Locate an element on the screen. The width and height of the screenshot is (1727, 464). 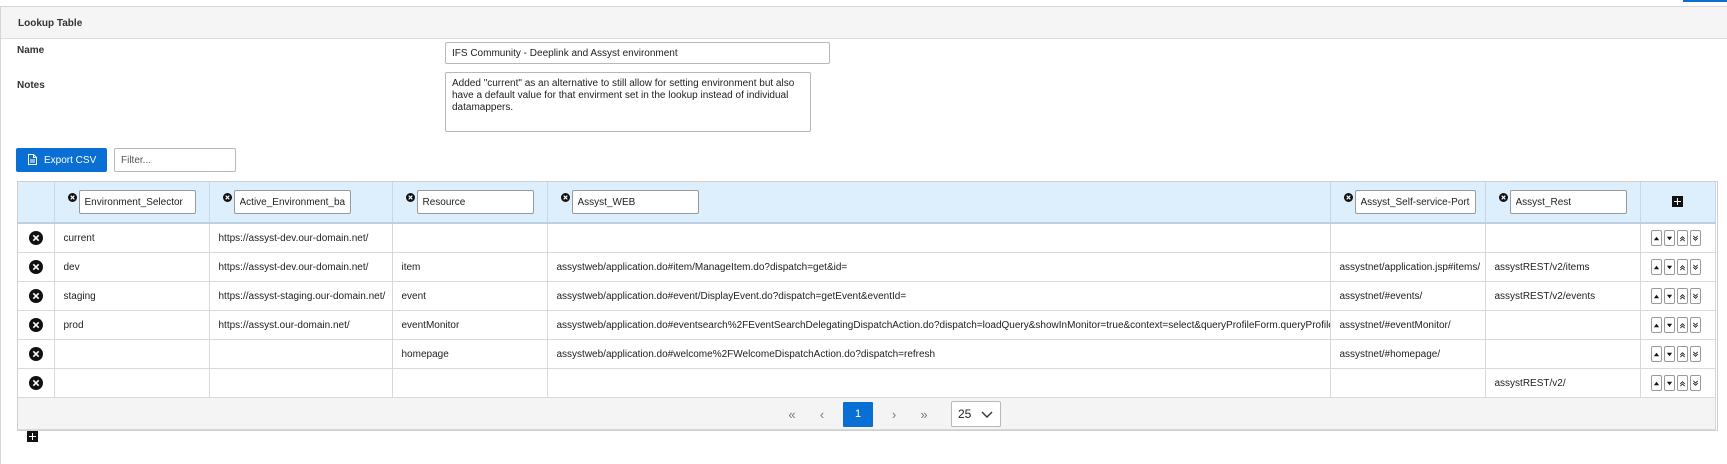
add-column-icon is located at coordinates (1677, 202).